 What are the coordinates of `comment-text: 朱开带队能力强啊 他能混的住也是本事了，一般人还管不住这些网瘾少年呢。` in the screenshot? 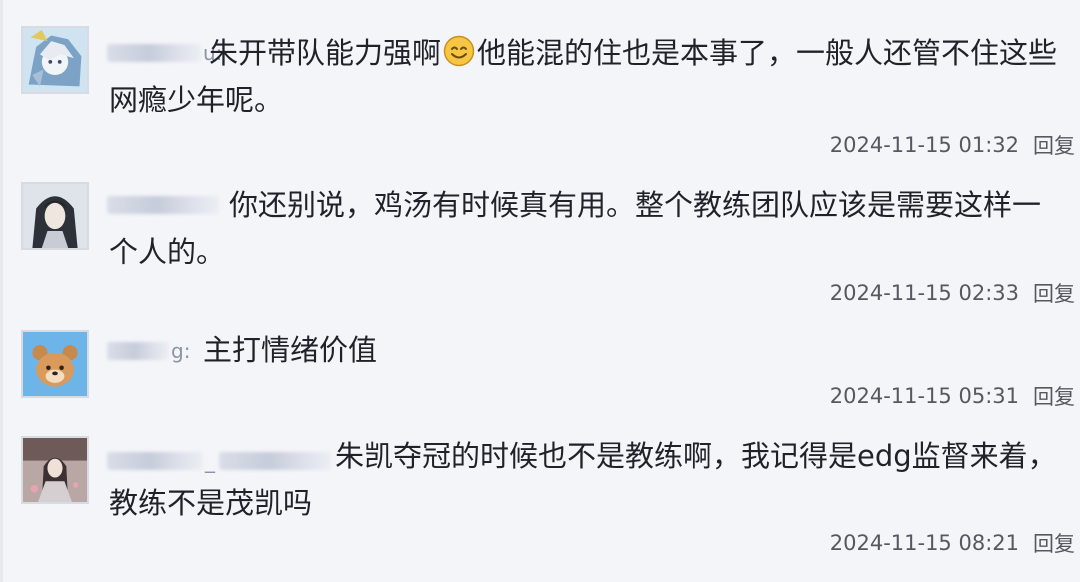 It's located at (584, 77).